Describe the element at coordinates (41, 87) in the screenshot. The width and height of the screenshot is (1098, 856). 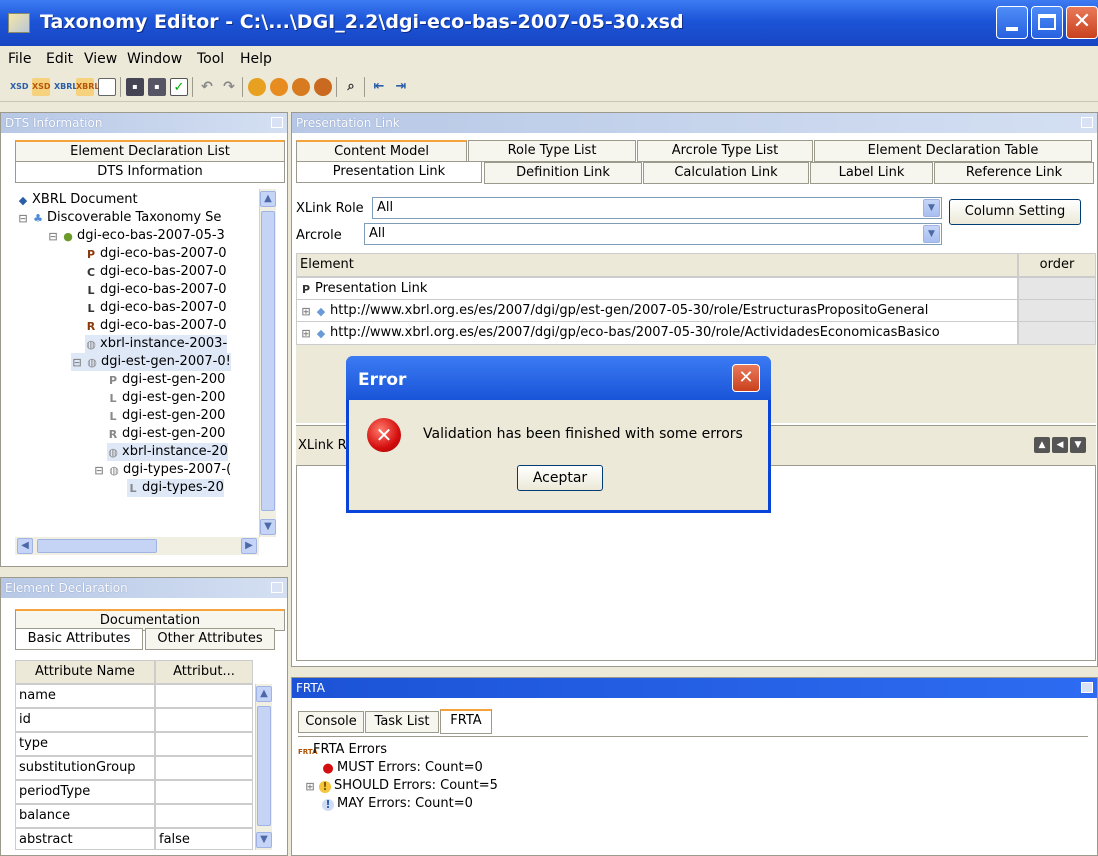
I see `open-xsd-icon: XSD` at that location.